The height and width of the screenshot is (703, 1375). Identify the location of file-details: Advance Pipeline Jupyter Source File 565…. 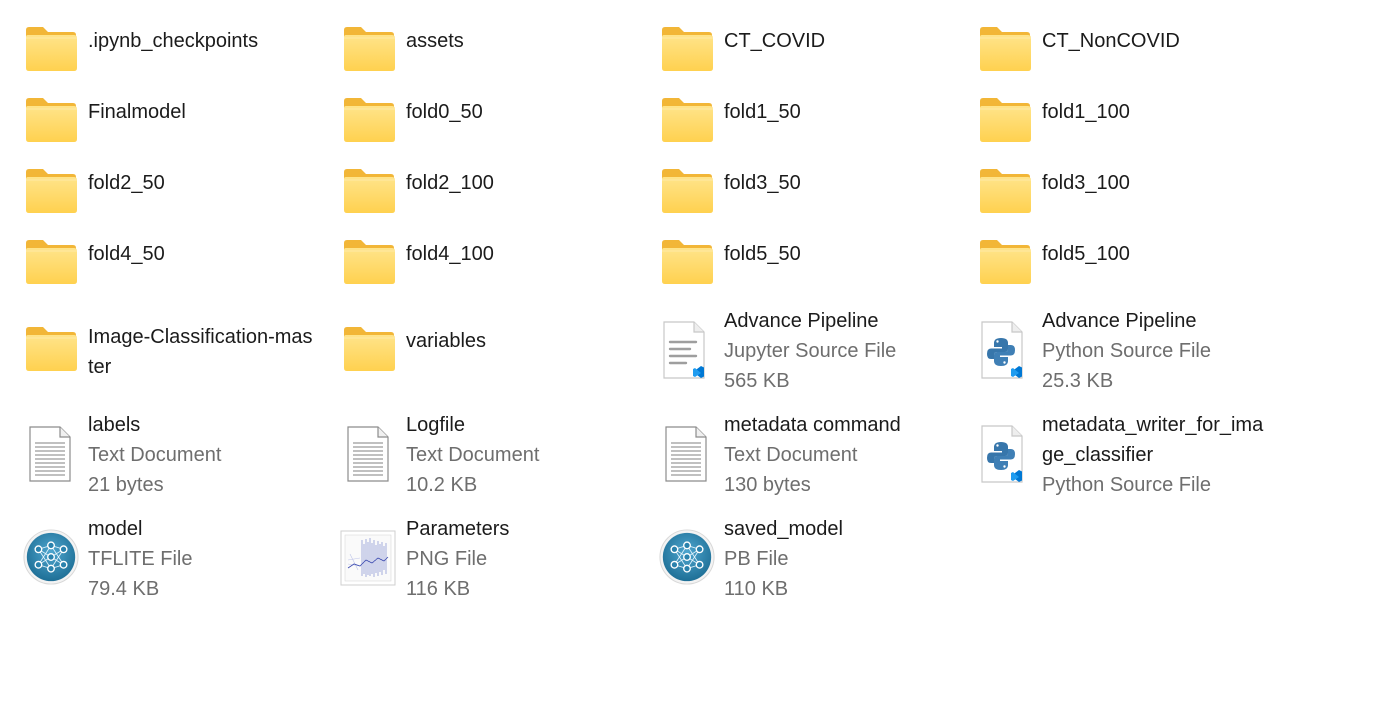
(810, 351).